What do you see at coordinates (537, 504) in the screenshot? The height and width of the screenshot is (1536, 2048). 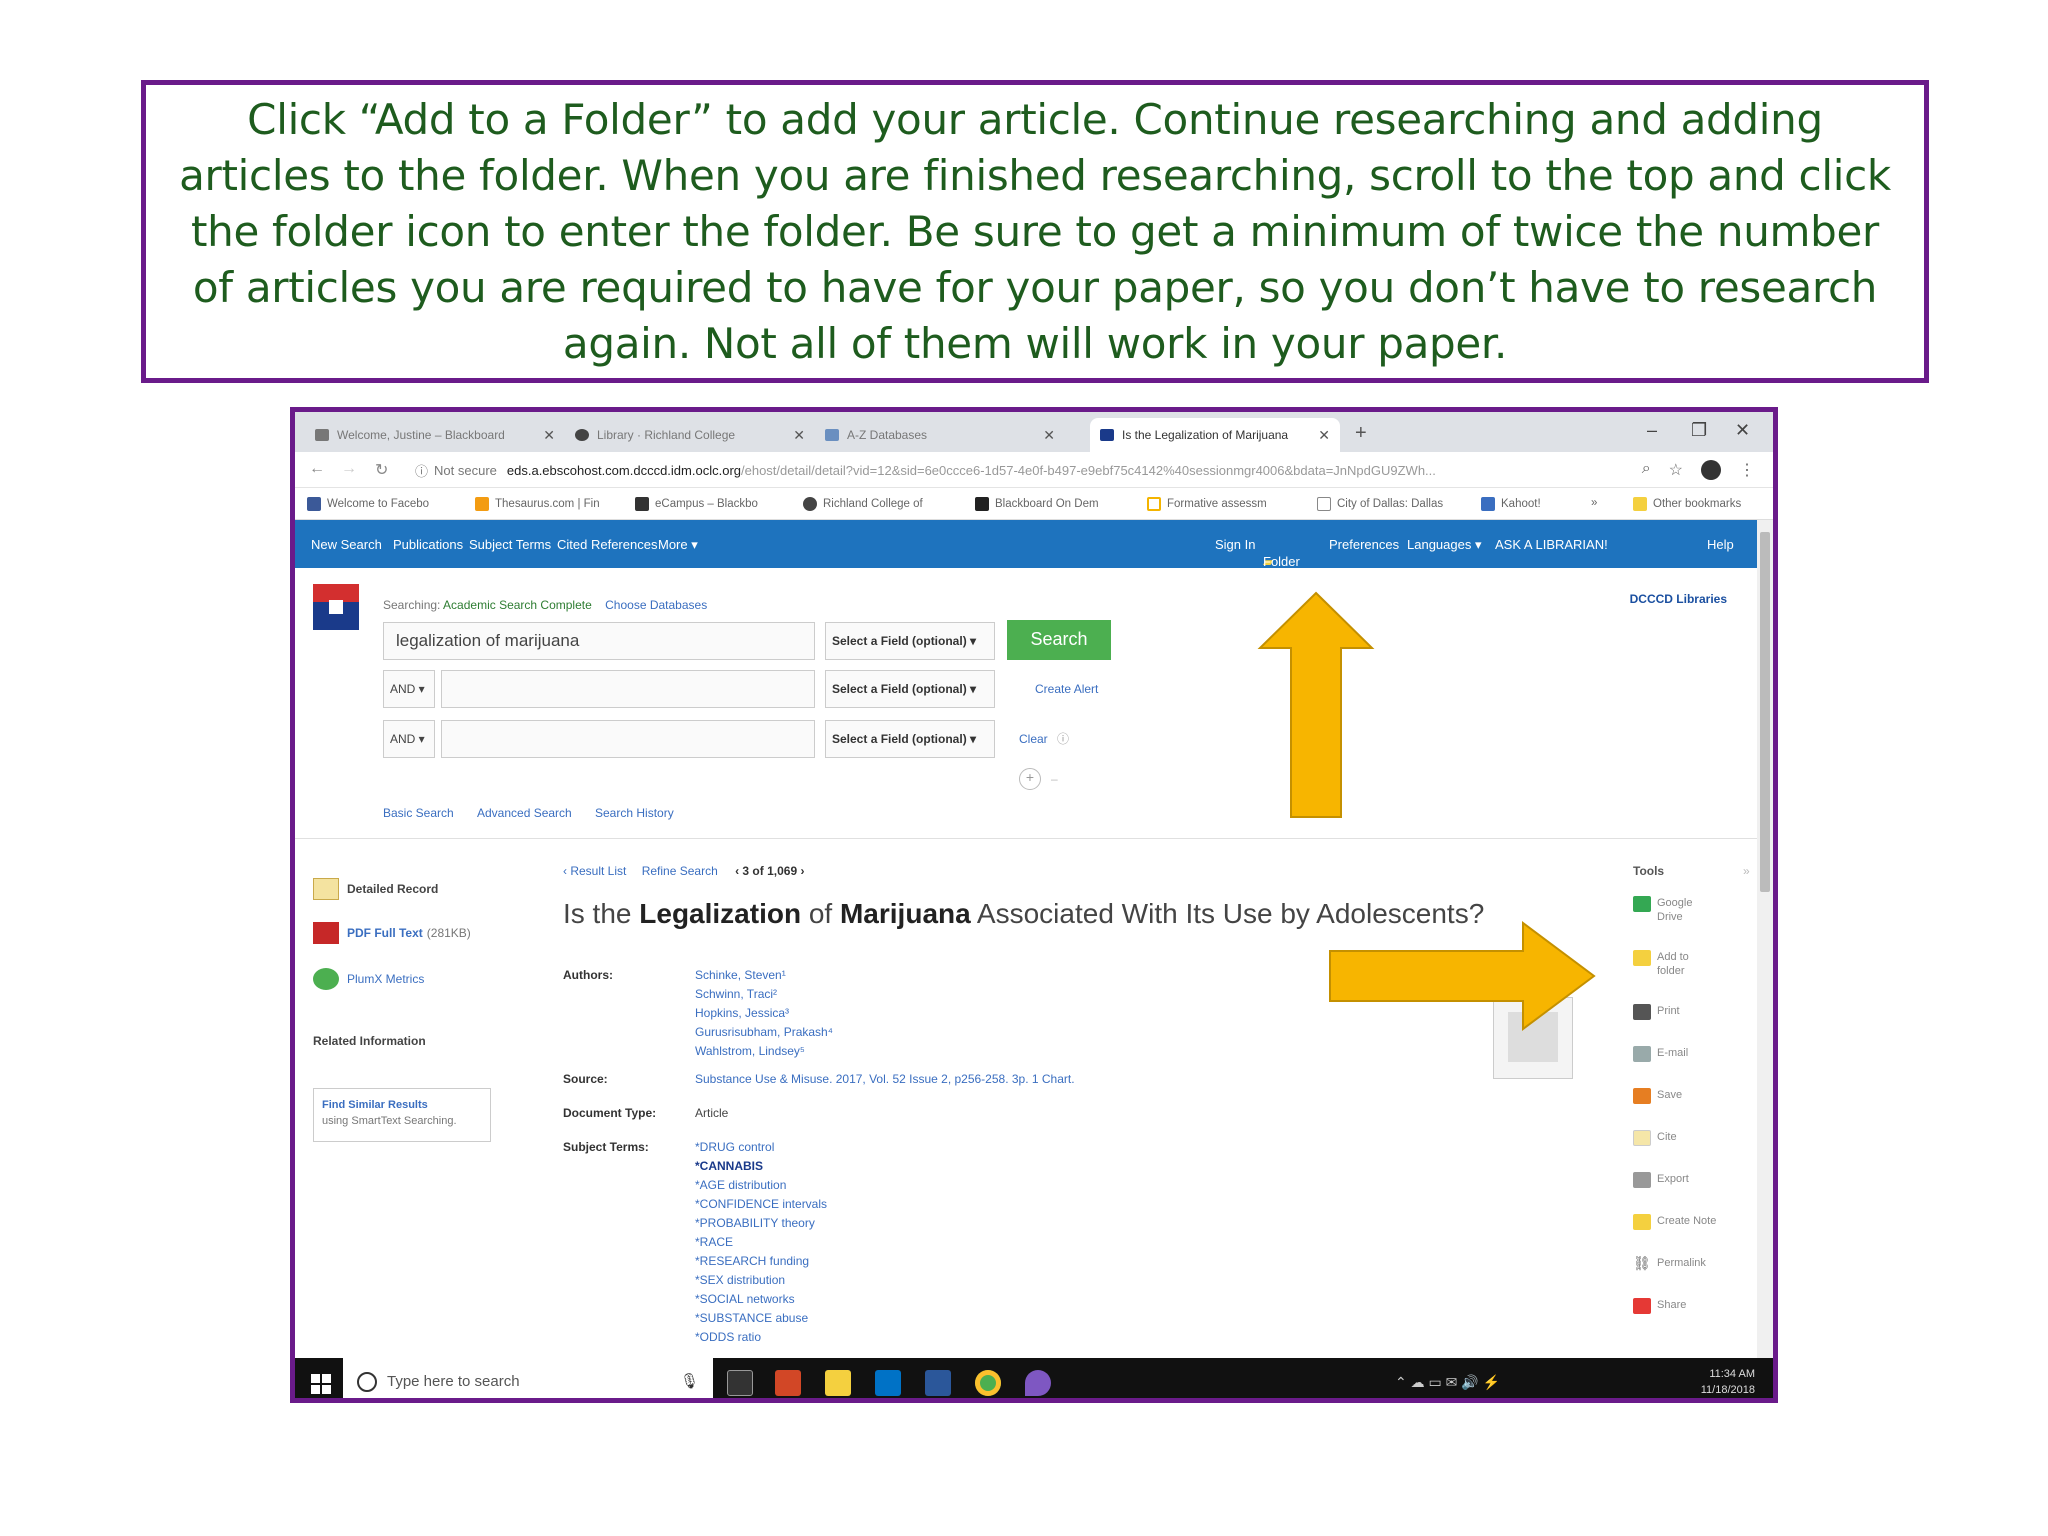 I see `bookmark-item: Thesaurus.com | Fin` at bounding box center [537, 504].